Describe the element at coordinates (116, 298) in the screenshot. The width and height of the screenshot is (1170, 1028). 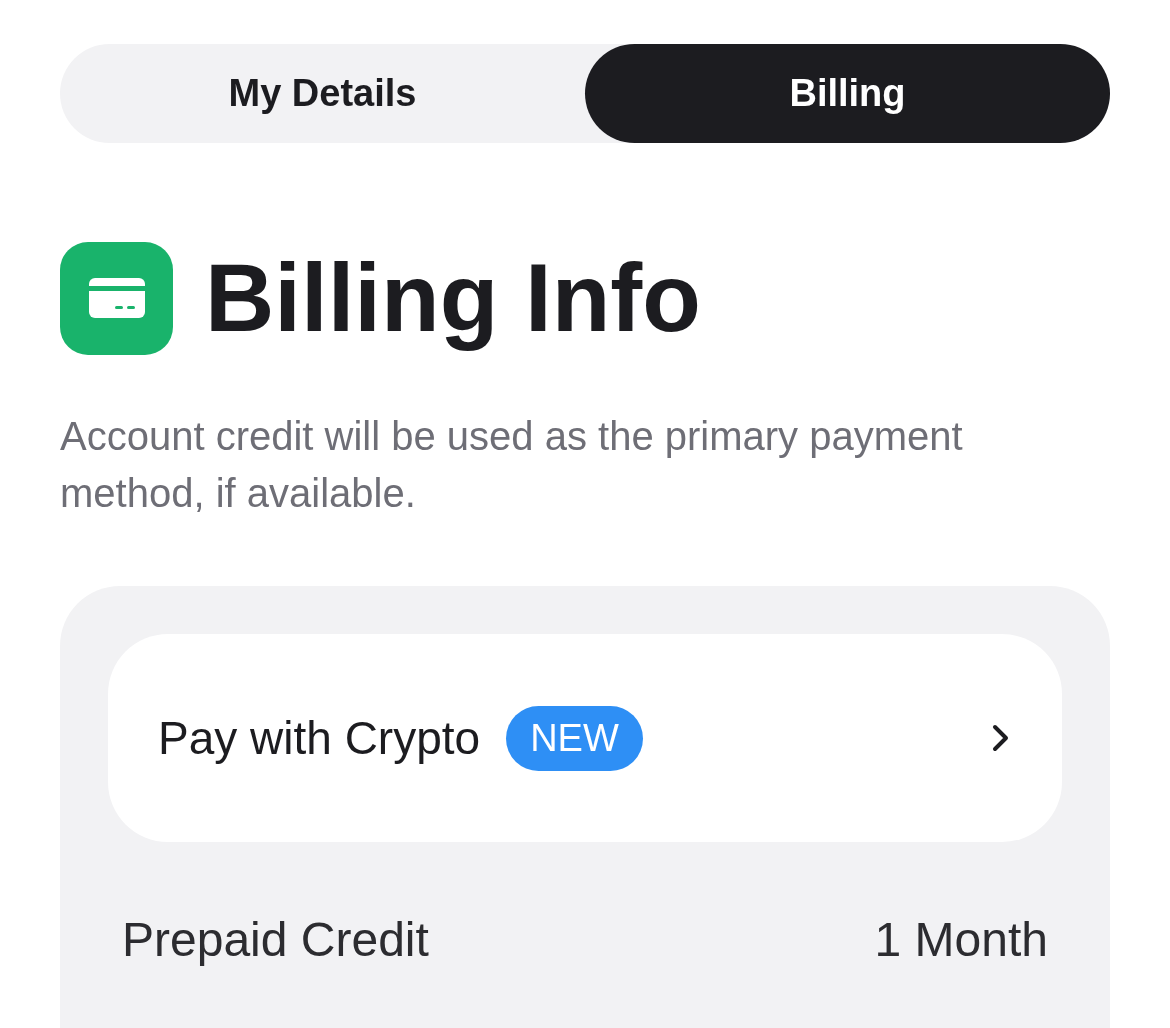
I see `card-icon` at that location.